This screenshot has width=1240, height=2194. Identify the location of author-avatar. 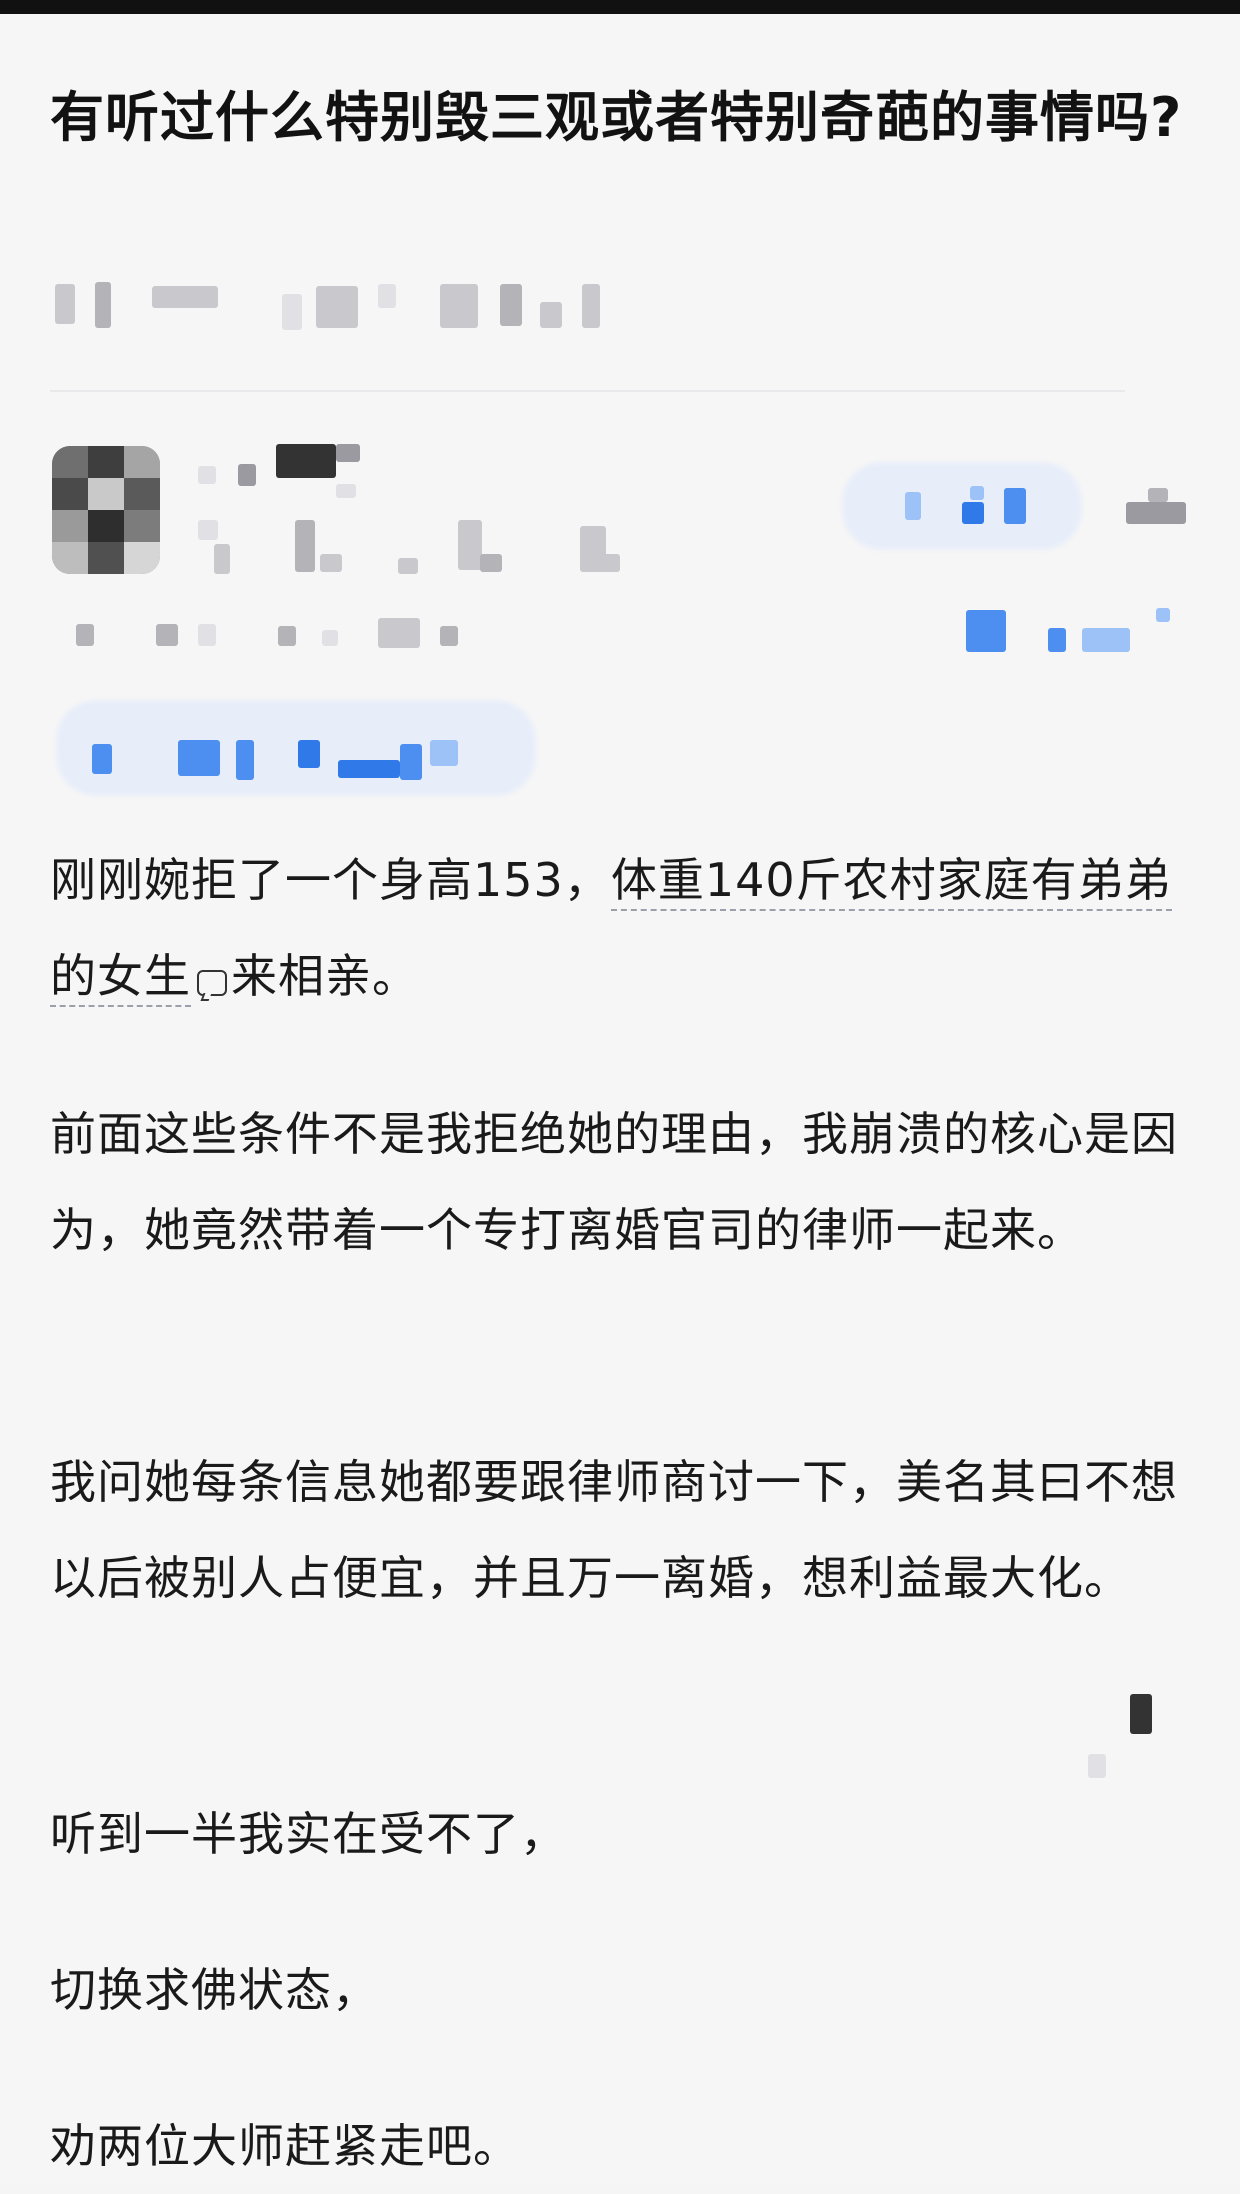
(106, 510).